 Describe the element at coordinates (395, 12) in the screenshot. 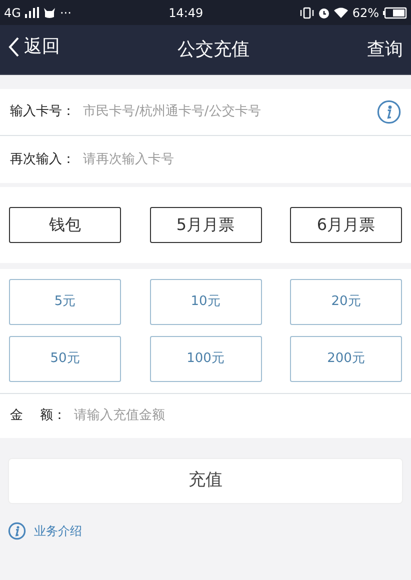

I see `battery-icon` at that location.